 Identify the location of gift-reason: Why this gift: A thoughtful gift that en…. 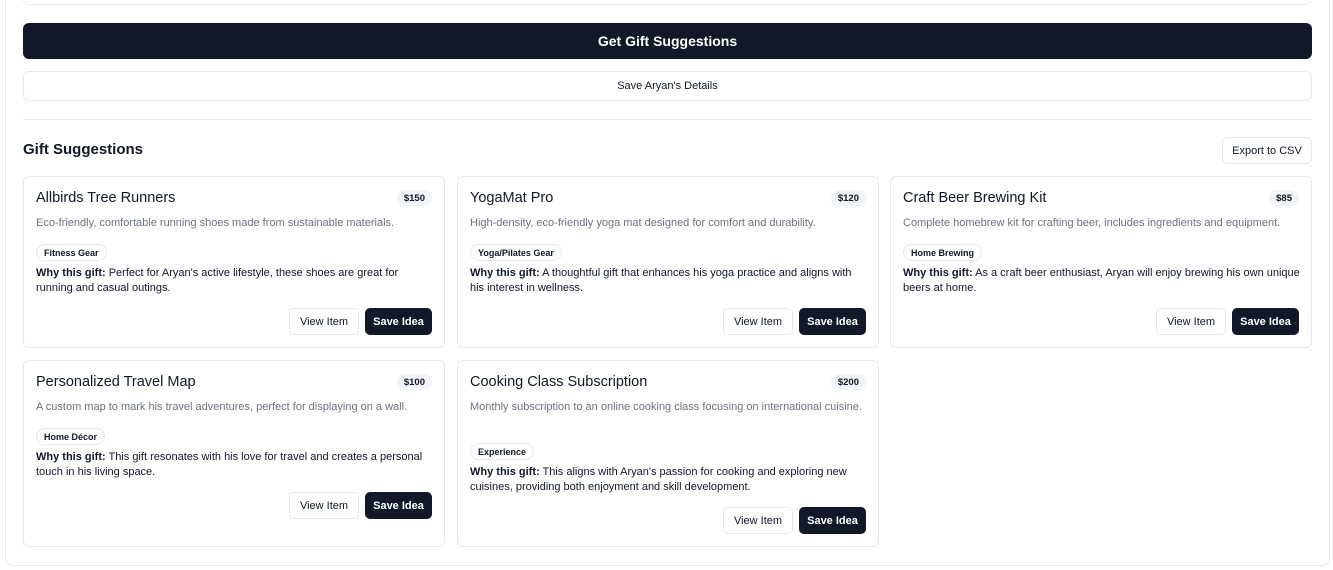
(669, 281).